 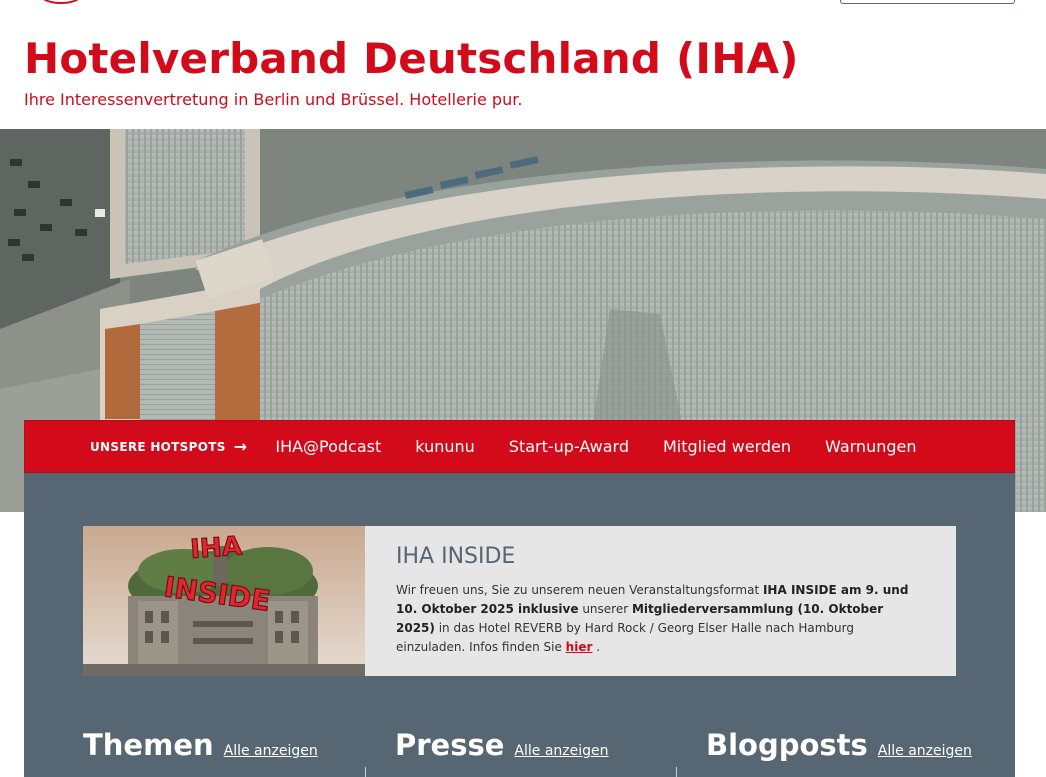 What do you see at coordinates (569, 446) in the screenshot?
I see `nav-link-startup-award: Start-up-Award` at bounding box center [569, 446].